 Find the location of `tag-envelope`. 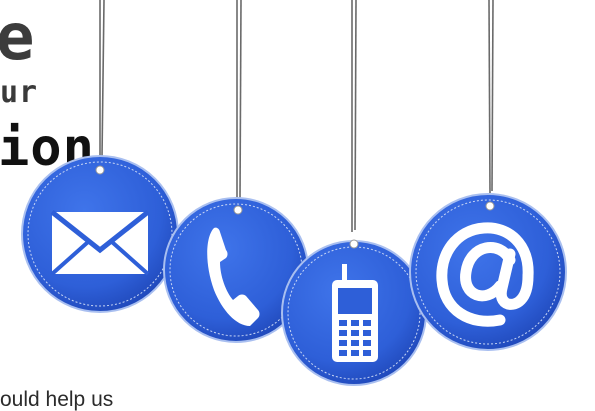

tag-envelope is located at coordinates (100, 234).